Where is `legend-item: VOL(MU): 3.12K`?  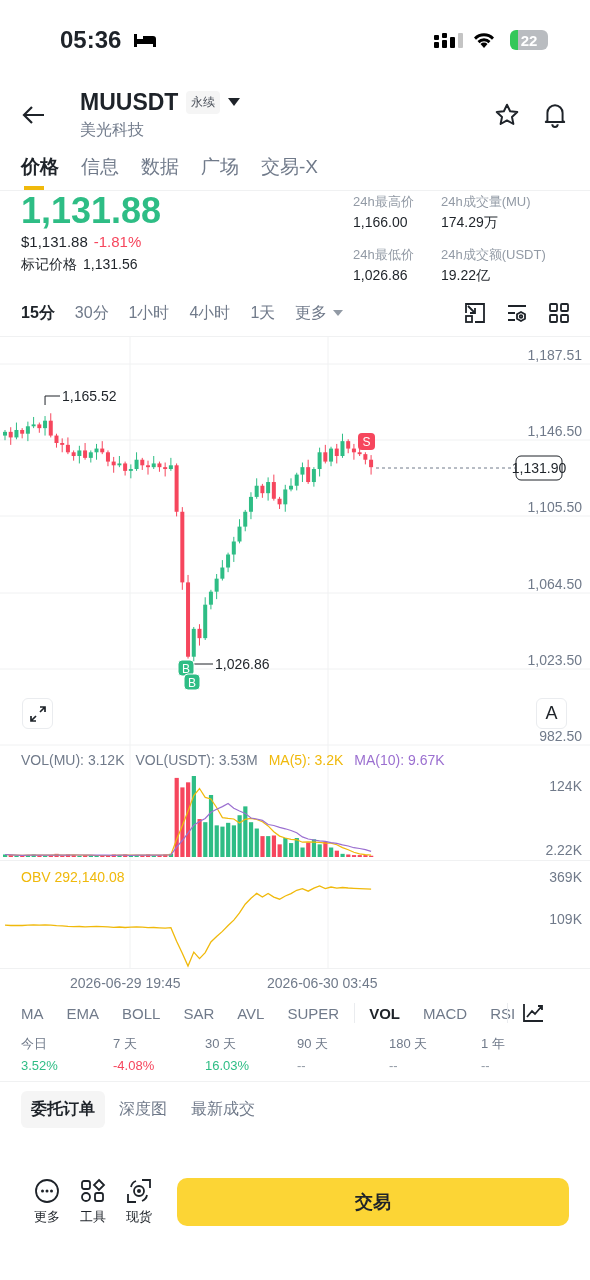 legend-item: VOL(MU): 3.12K is located at coordinates (73, 760).